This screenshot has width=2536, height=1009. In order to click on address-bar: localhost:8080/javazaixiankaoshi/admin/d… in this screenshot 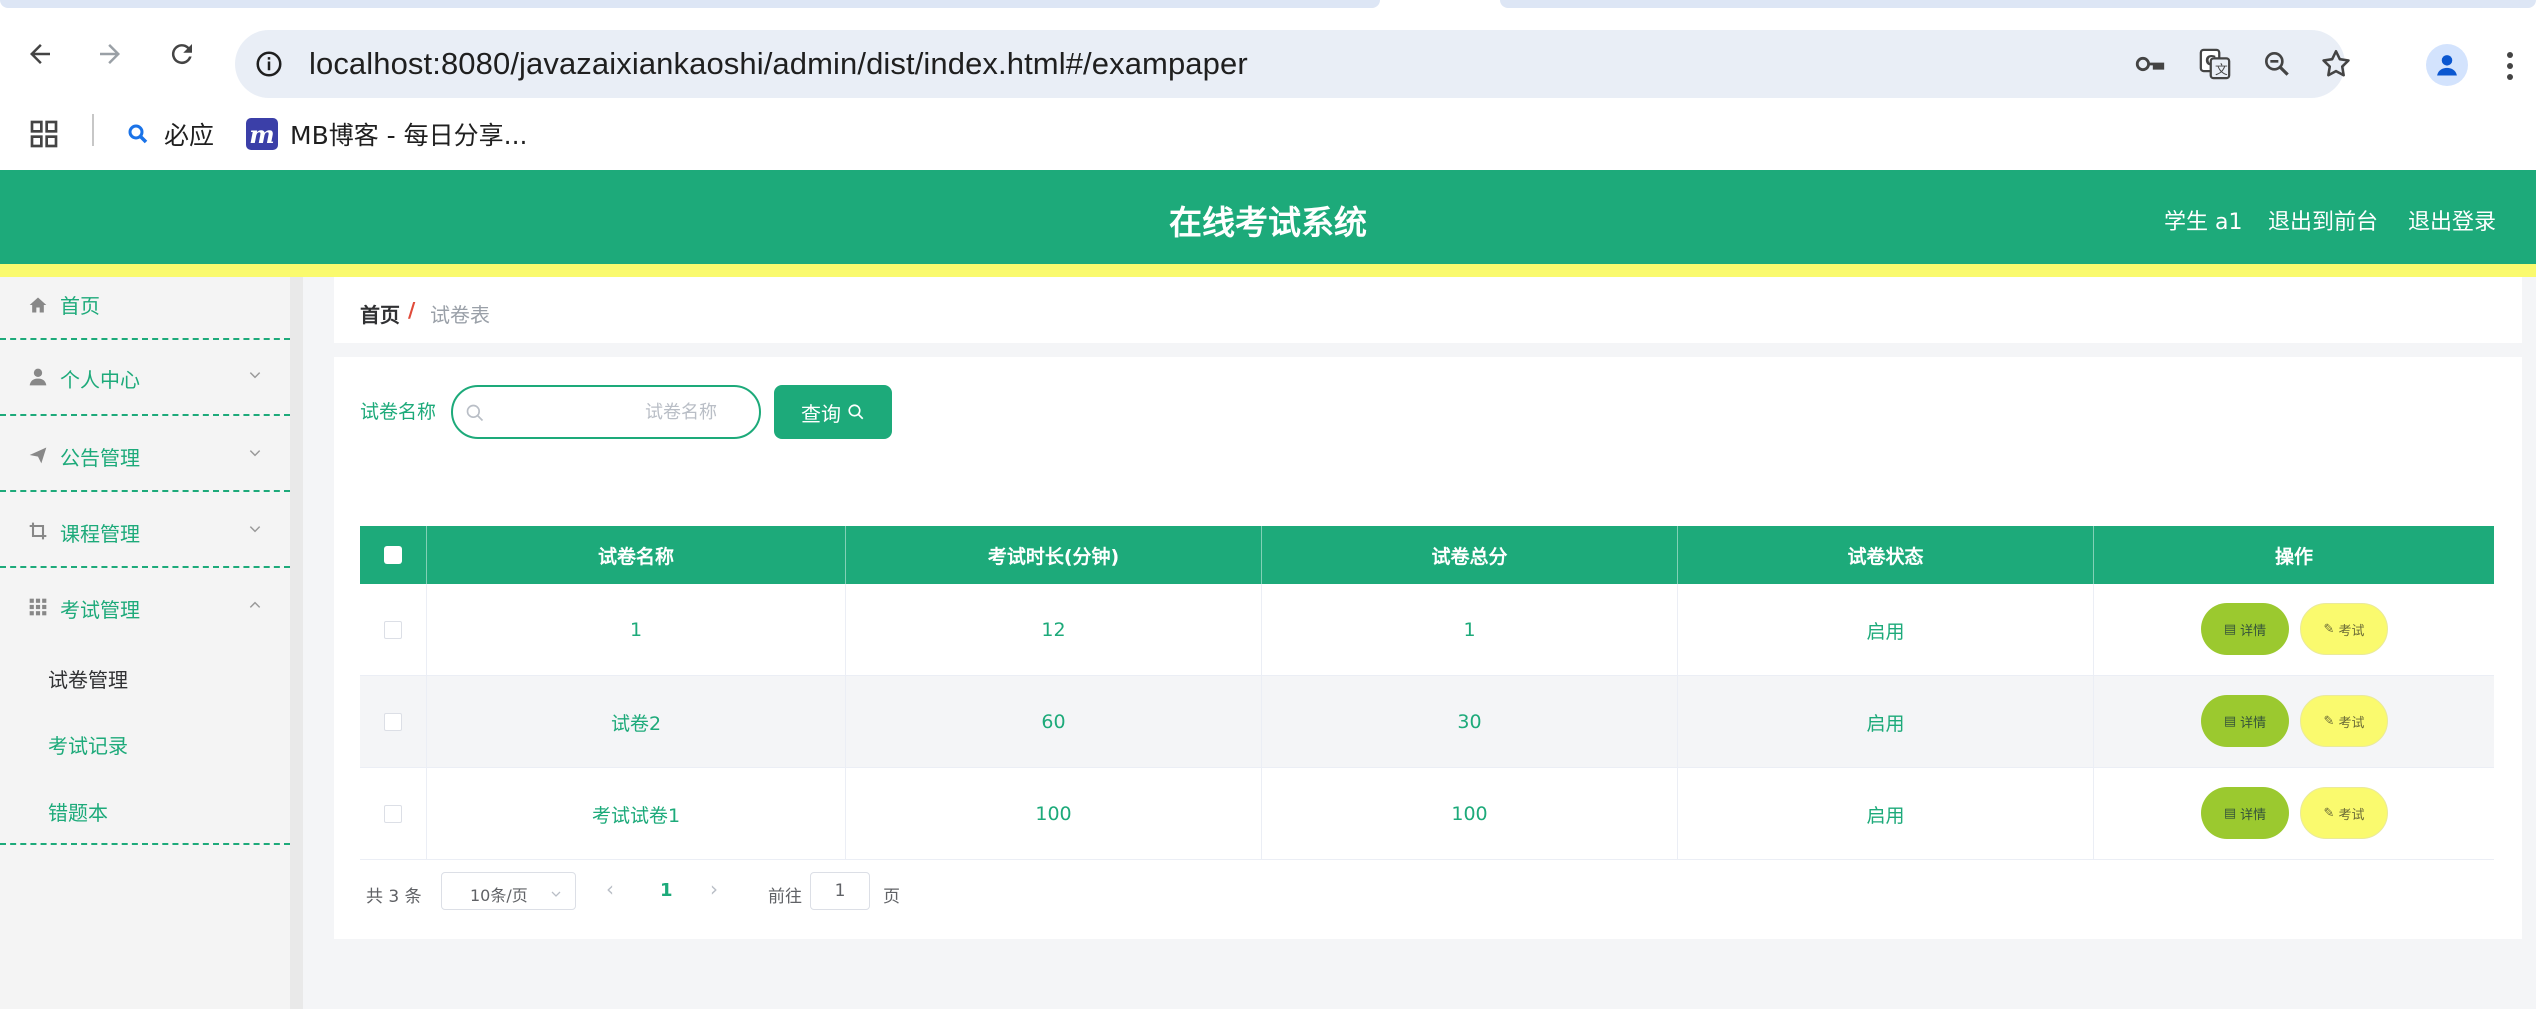, I will do `click(1292, 64)`.